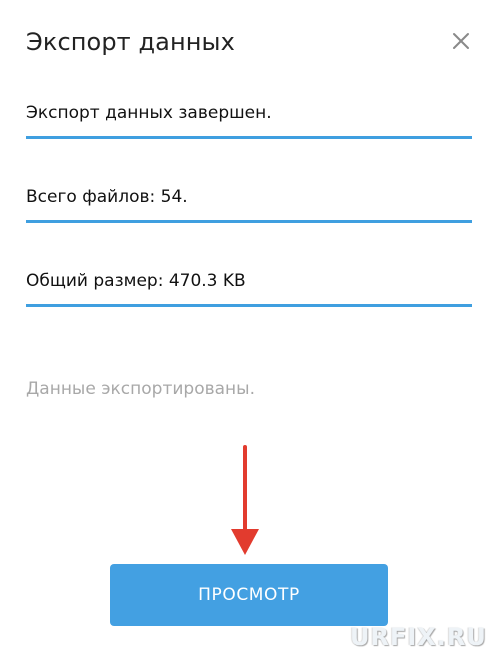 This screenshot has width=500, height=667. Describe the element at coordinates (249, 595) in the screenshot. I see `view-button: ПРОСМОТР` at that location.